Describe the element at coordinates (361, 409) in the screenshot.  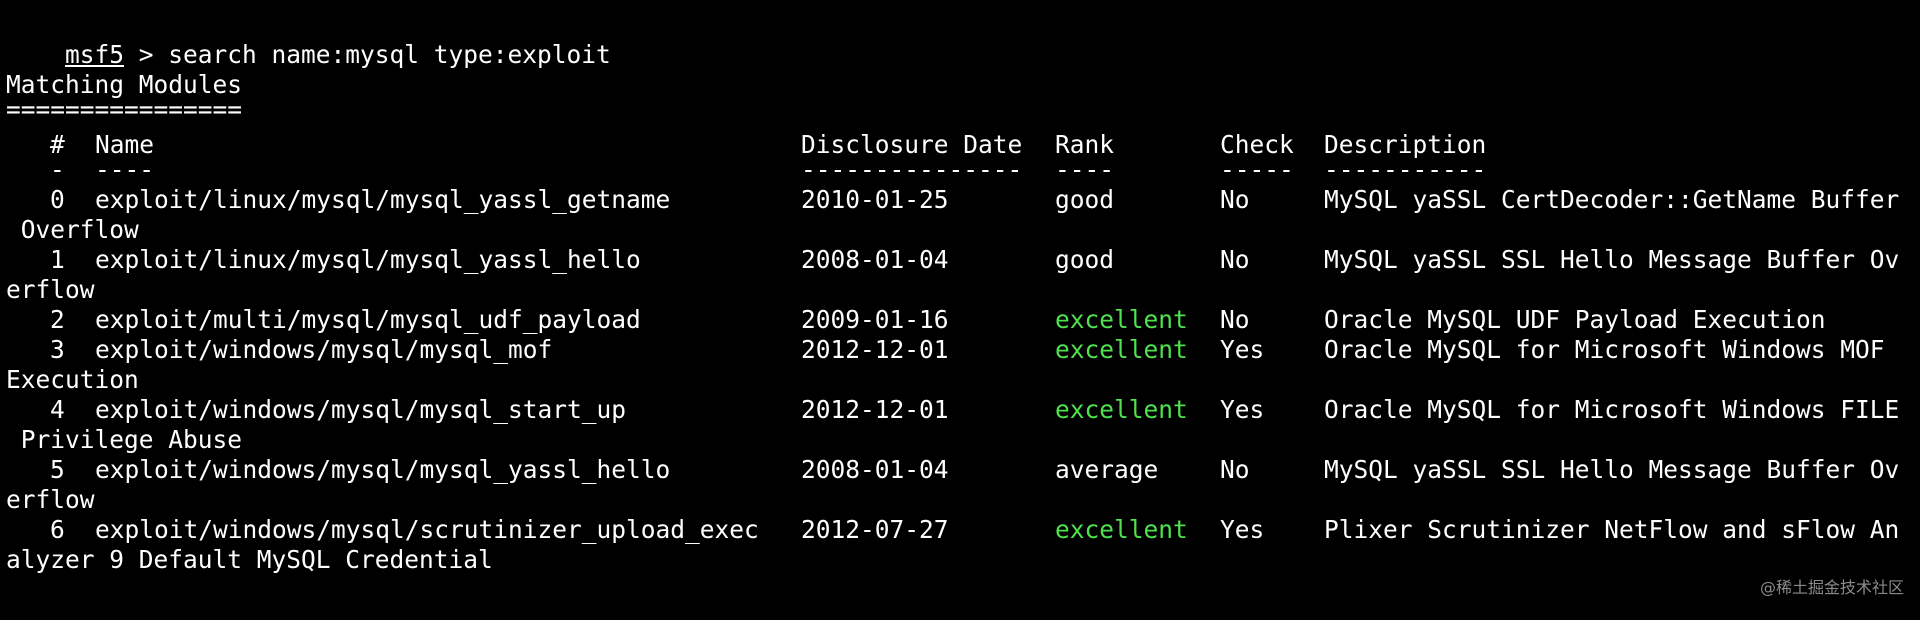
I see `row-module-name: exploit/windows/mysql/mysql_start_up` at that location.